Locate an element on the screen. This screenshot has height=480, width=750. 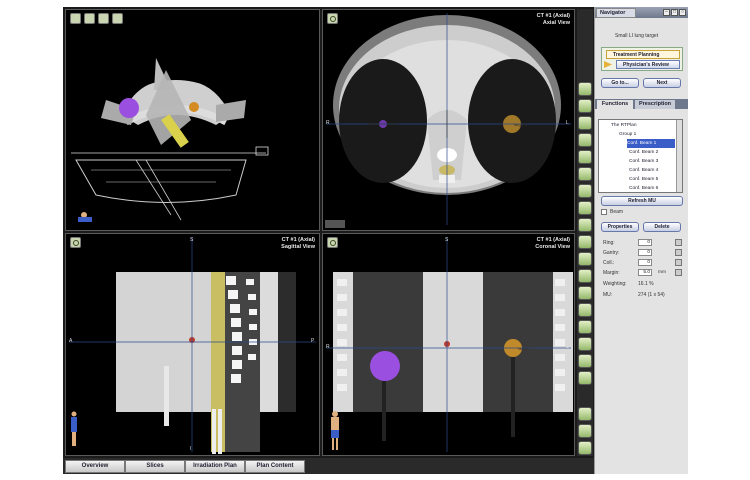
export-icon is located at coordinates (585, 448).